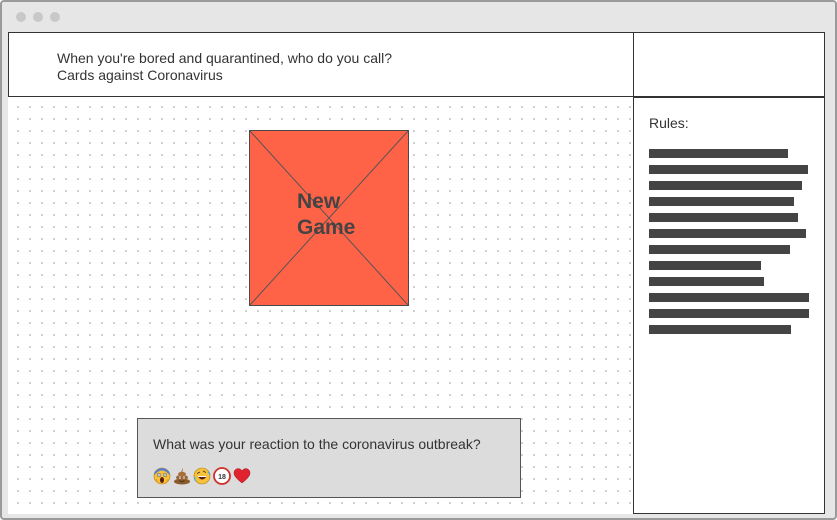  Describe the element at coordinates (242, 476) in the screenshot. I see `red-heart-emoji` at that location.